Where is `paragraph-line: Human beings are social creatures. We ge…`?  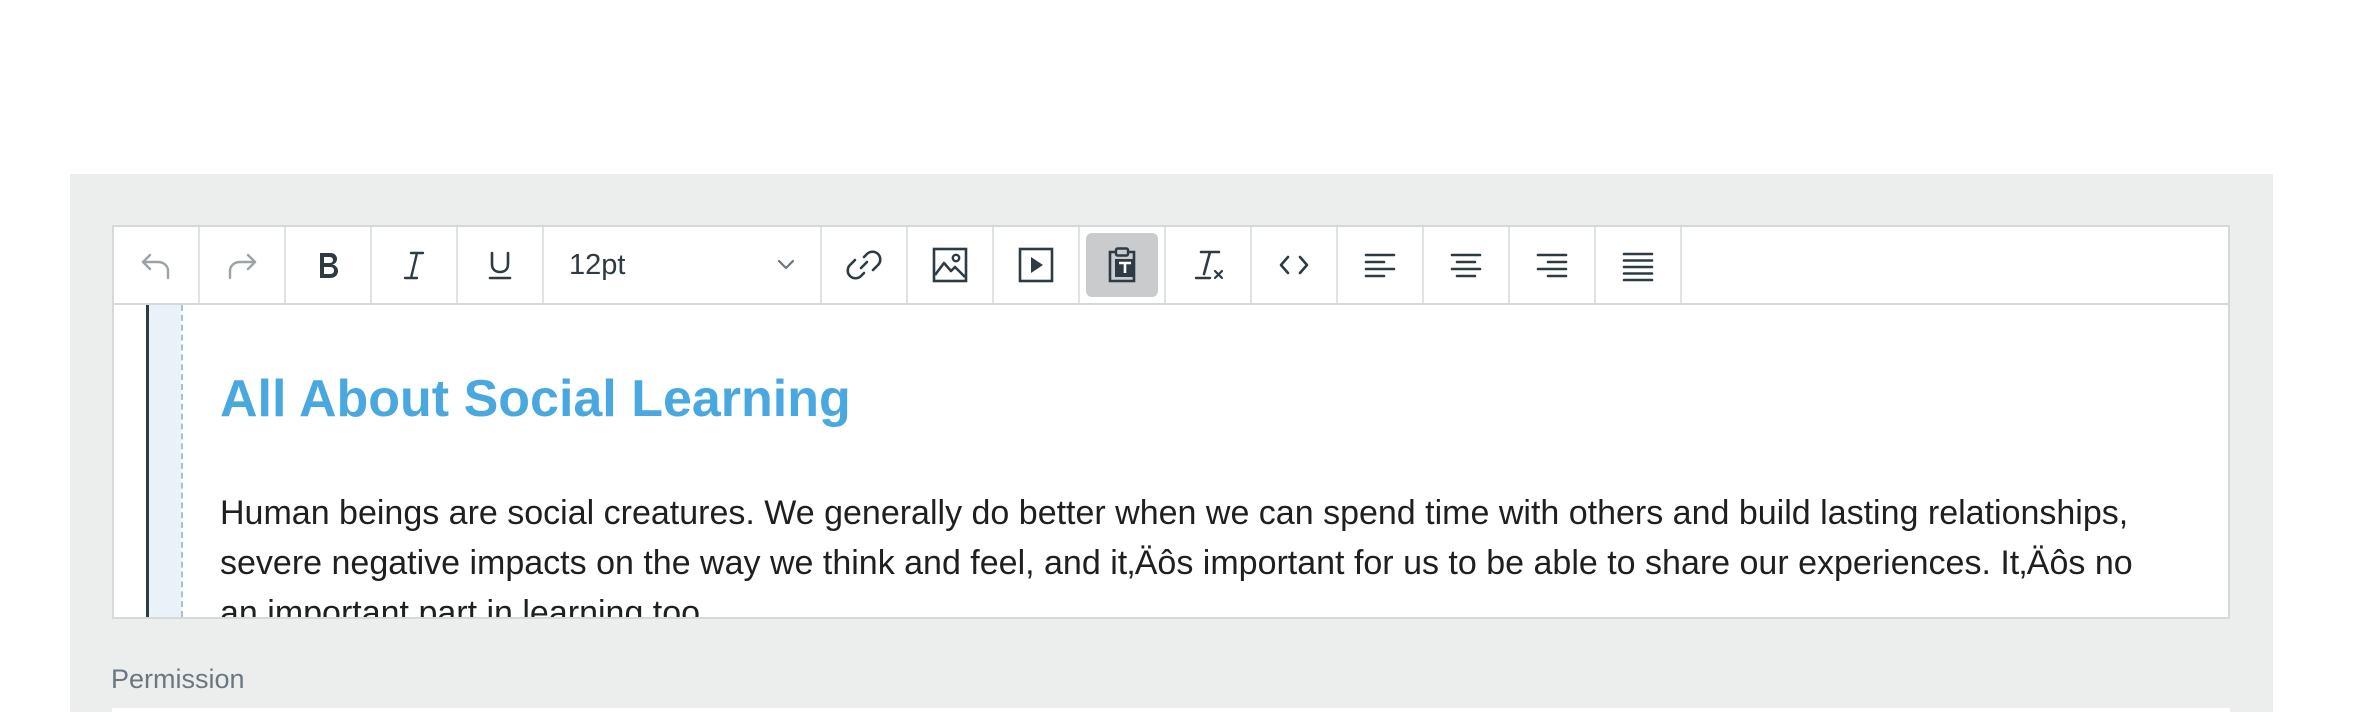 paragraph-line: Human beings are social creatures. We ge… is located at coordinates (1174, 513).